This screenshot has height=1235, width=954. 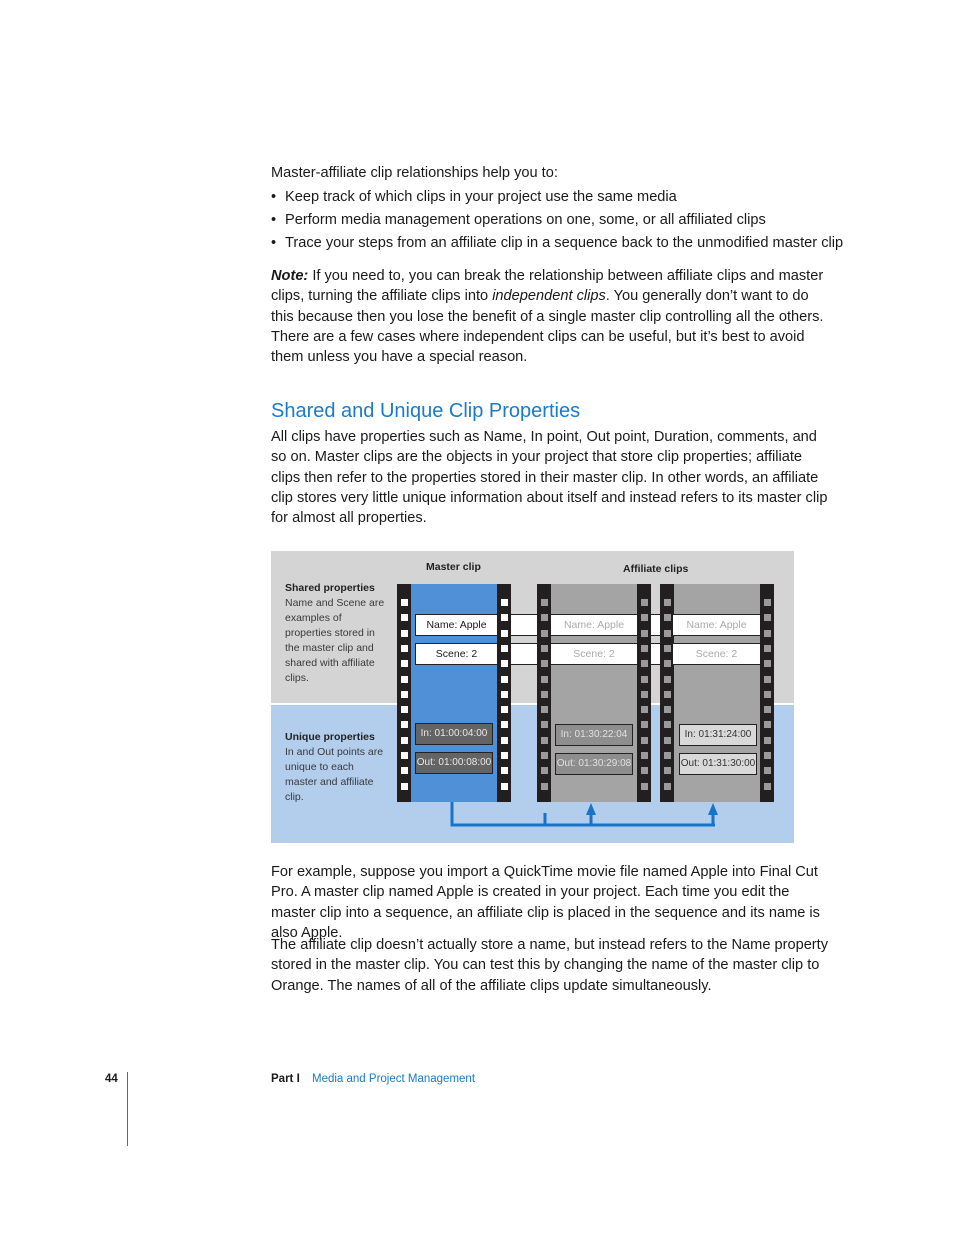 What do you see at coordinates (285, 1079) in the screenshot?
I see `footer-part: Part I` at bounding box center [285, 1079].